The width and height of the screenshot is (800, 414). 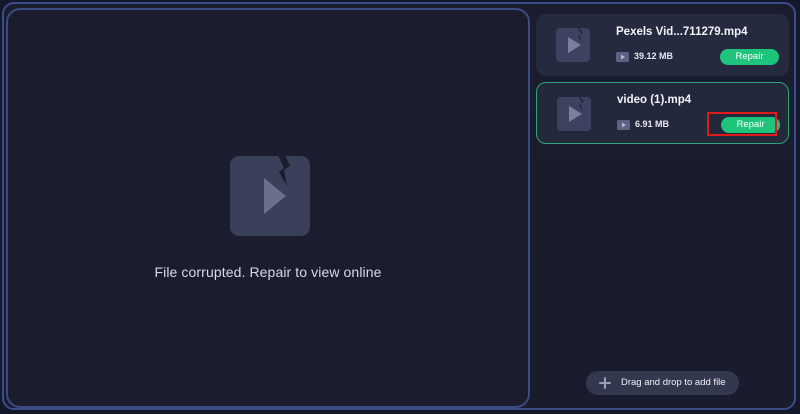 I want to click on highlight-box, so click(x=742, y=124).